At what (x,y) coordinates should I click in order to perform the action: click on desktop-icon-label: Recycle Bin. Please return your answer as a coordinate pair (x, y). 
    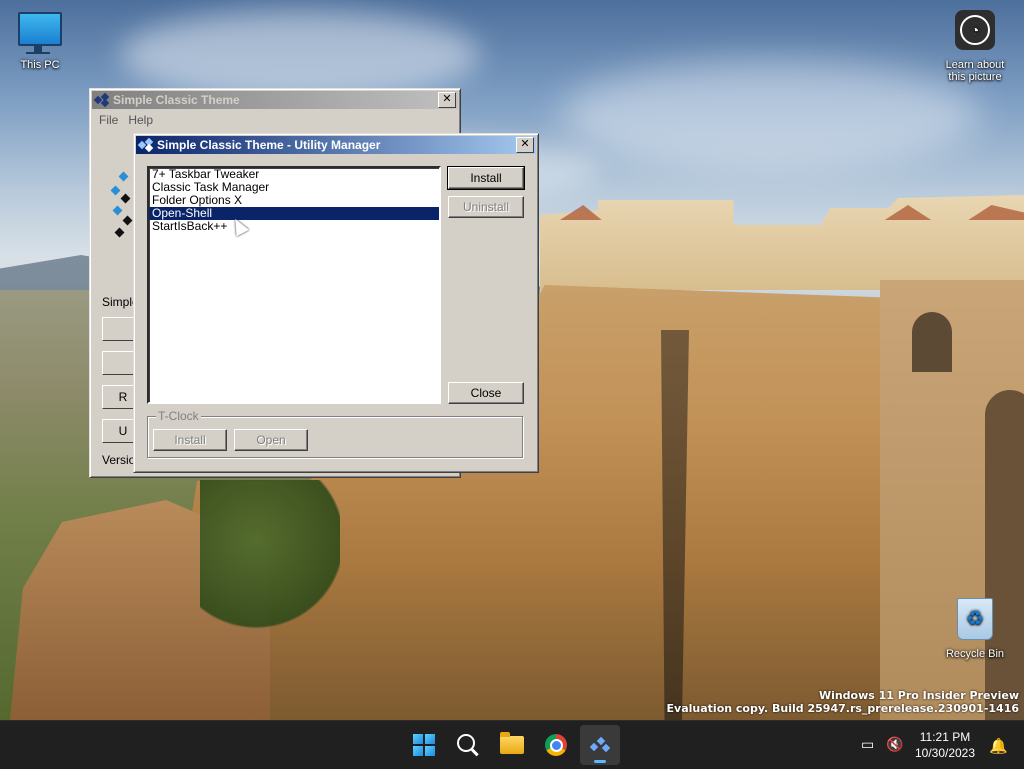
    Looking at the image, I should click on (975, 654).